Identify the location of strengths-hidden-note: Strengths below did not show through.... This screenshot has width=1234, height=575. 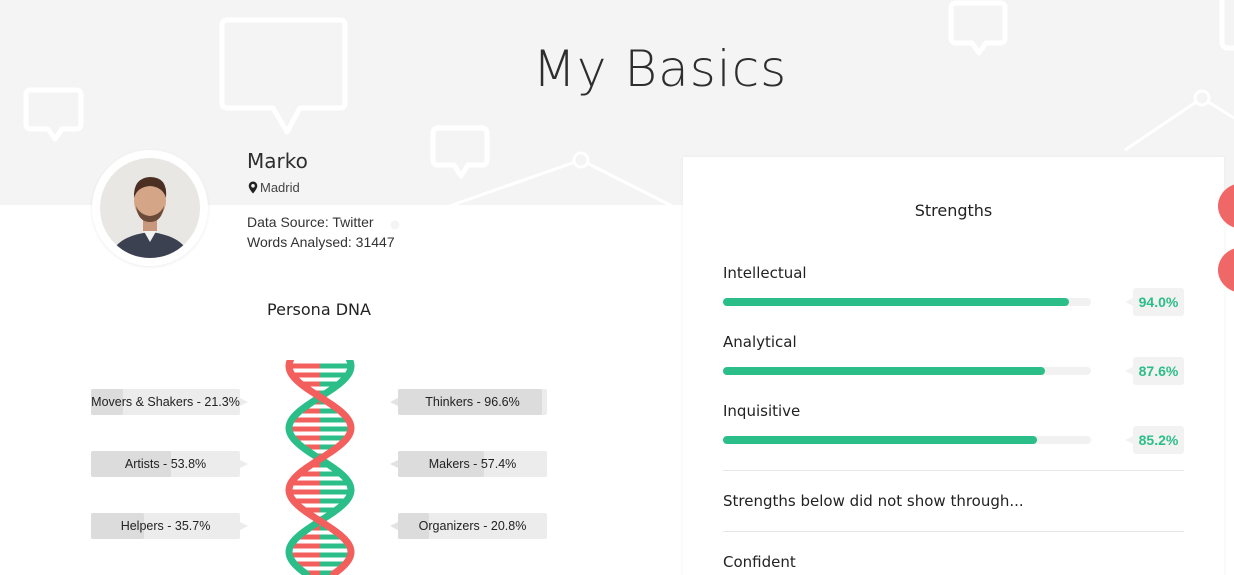
(873, 501).